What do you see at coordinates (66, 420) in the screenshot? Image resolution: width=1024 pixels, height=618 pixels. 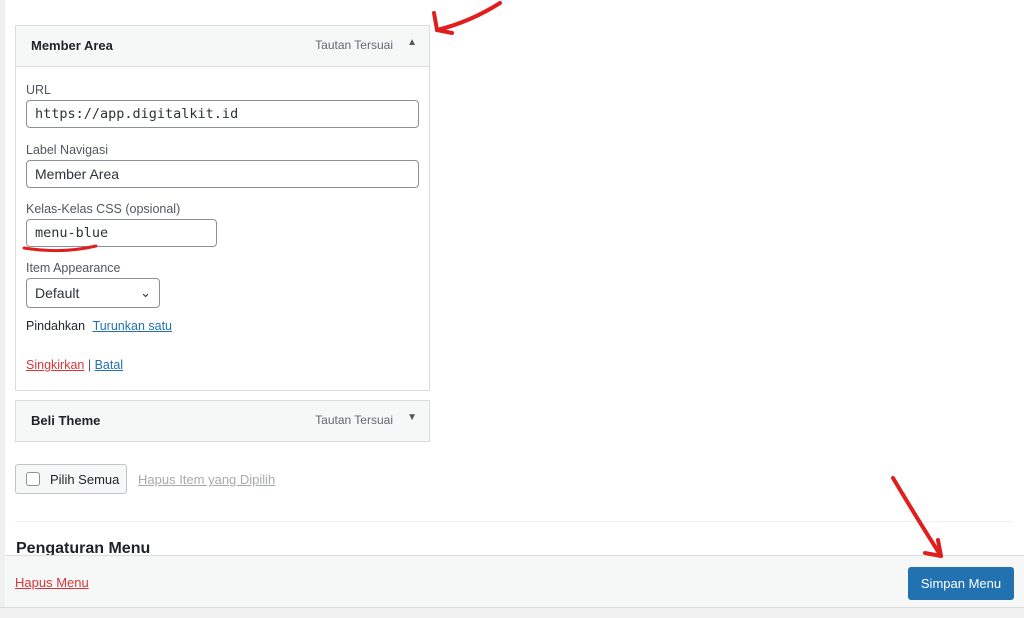 I see `menu-item-title: Beli Theme` at bounding box center [66, 420].